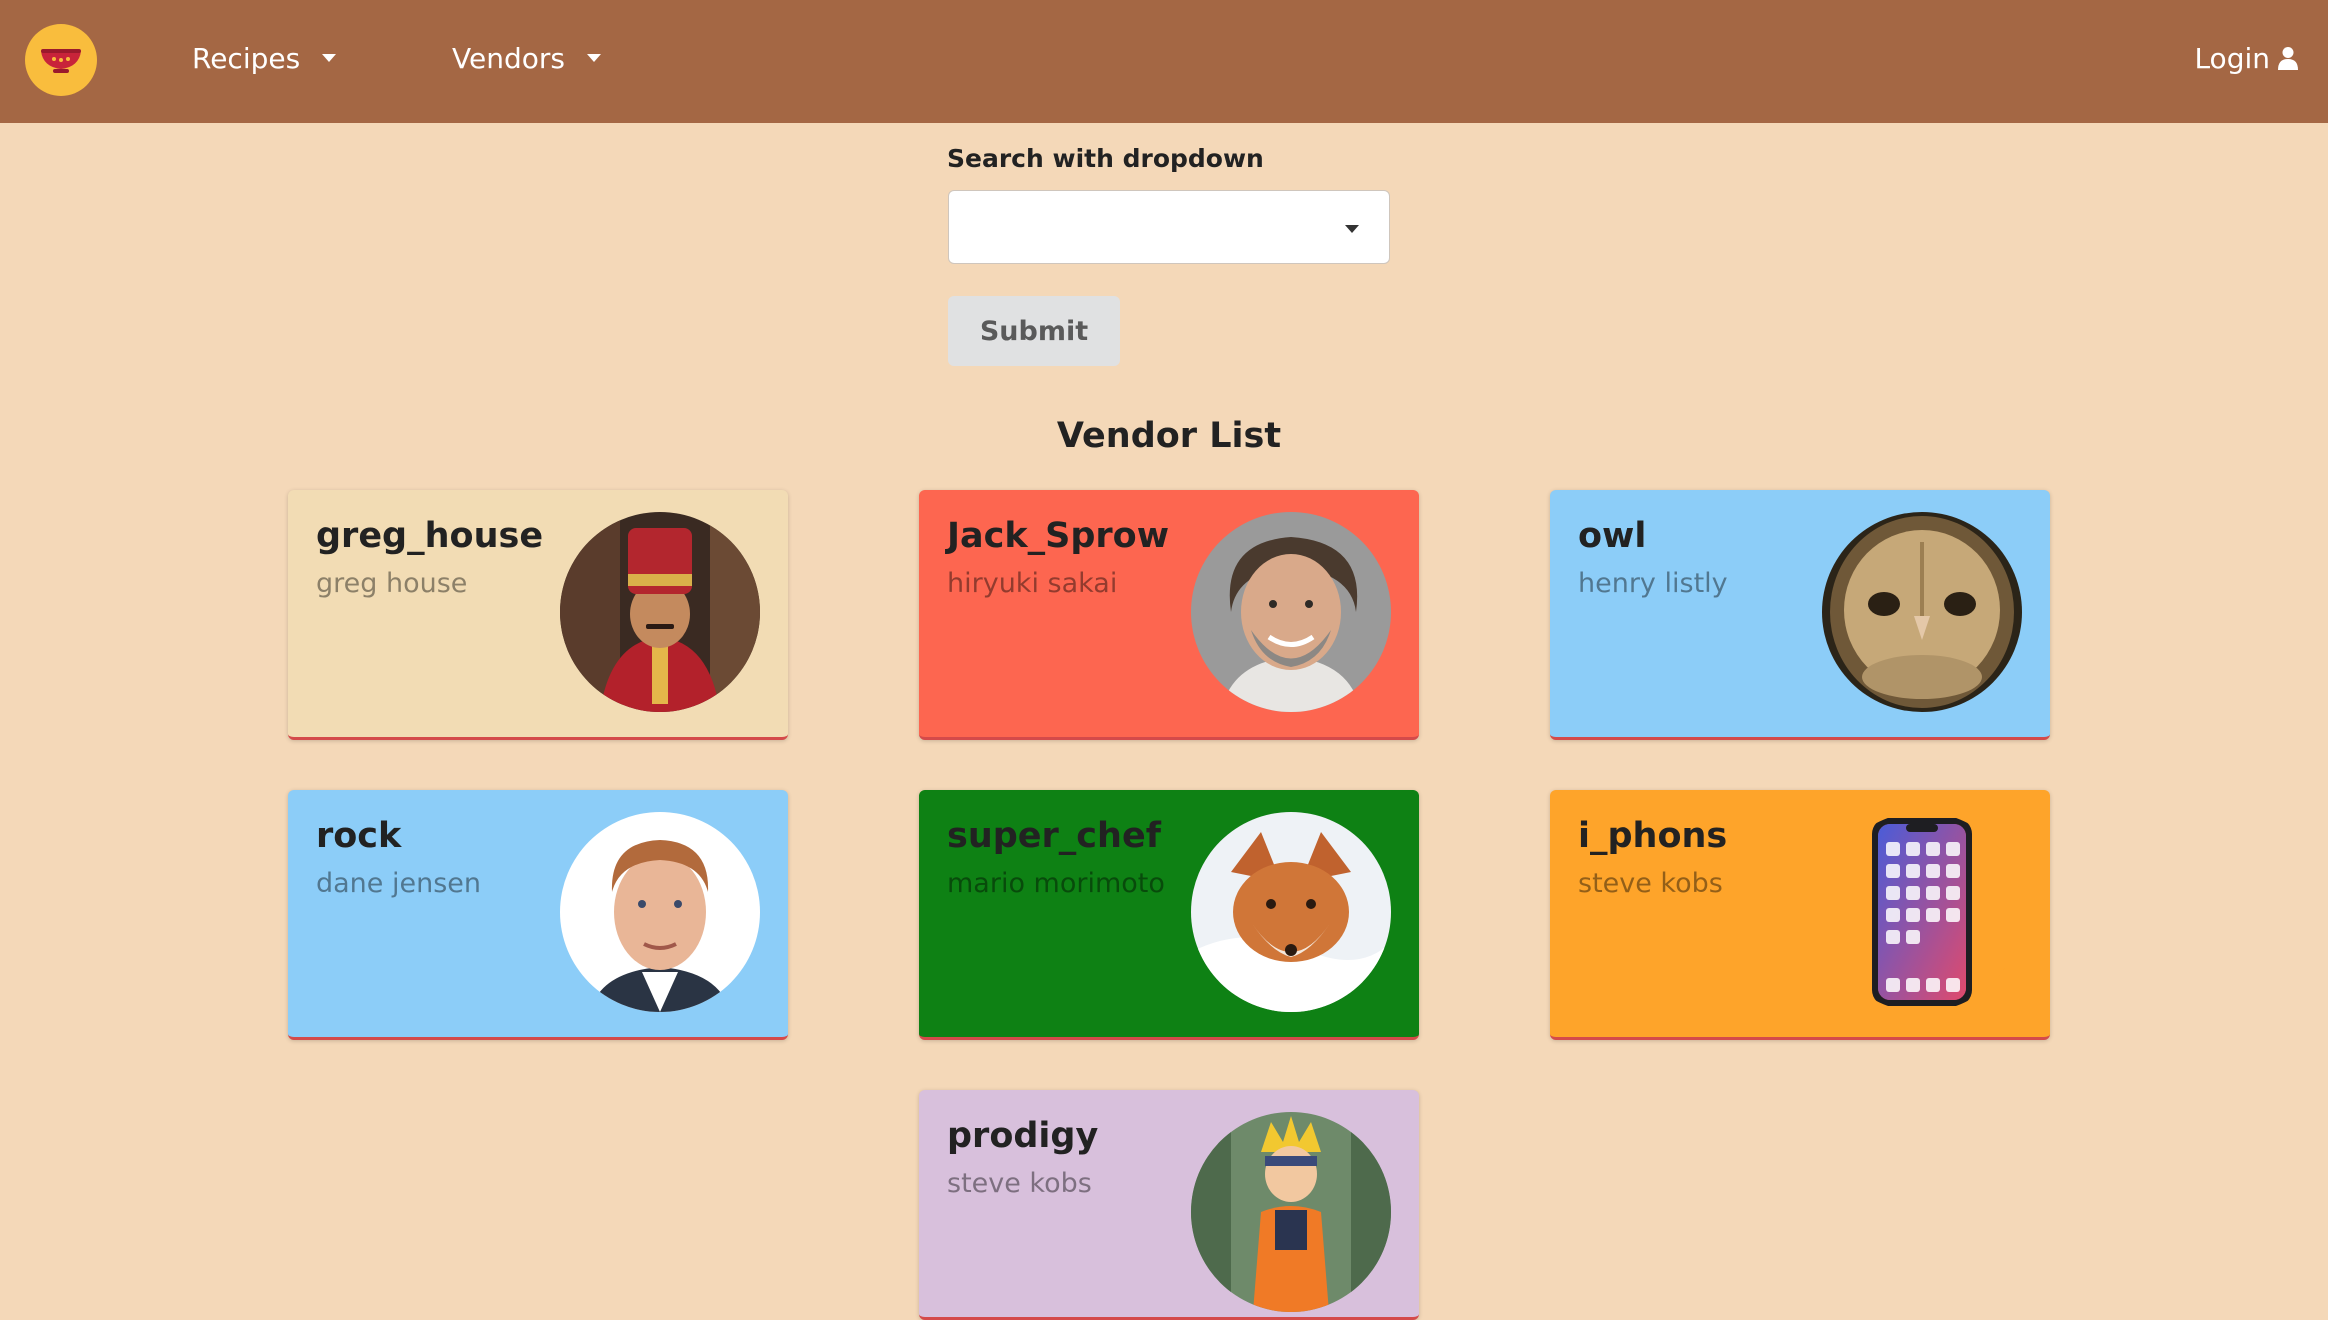 Image resolution: width=2328 pixels, height=1320 pixels. I want to click on nav-vendors-label: Vendors, so click(508, 58).